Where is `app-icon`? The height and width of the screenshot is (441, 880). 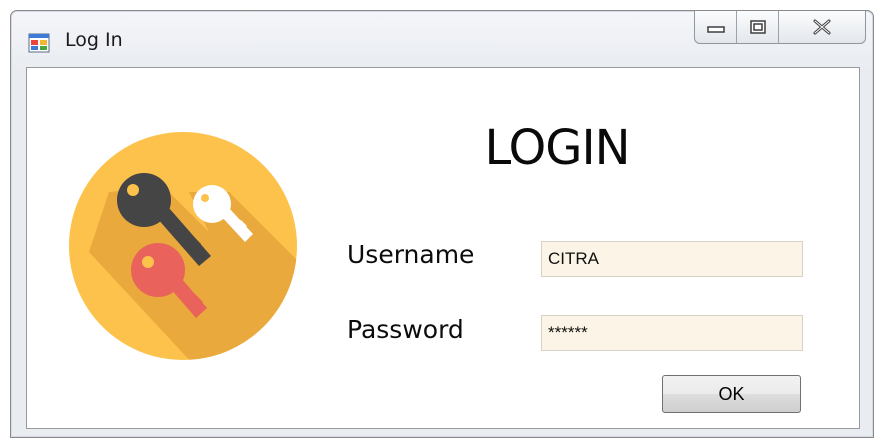 app-icon is located at coordinates (39, 43).